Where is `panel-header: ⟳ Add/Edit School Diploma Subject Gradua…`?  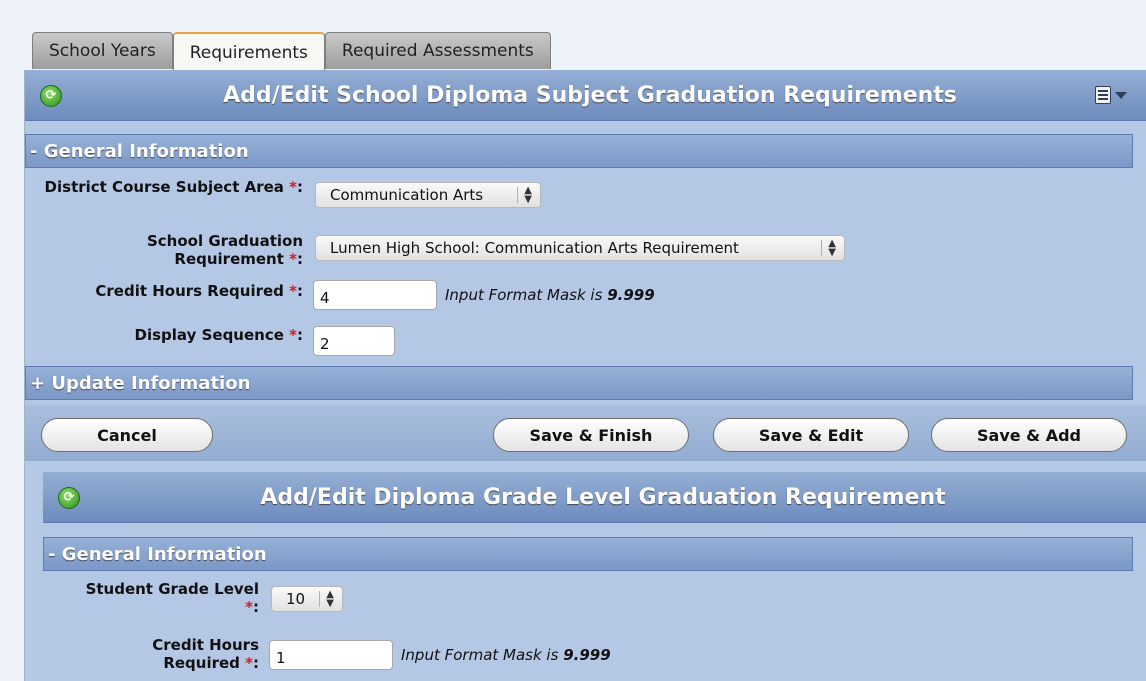
panel-header: ⟳ Add/Edit School Diploma Subject Gradua… is located at coordinates (585, 95).